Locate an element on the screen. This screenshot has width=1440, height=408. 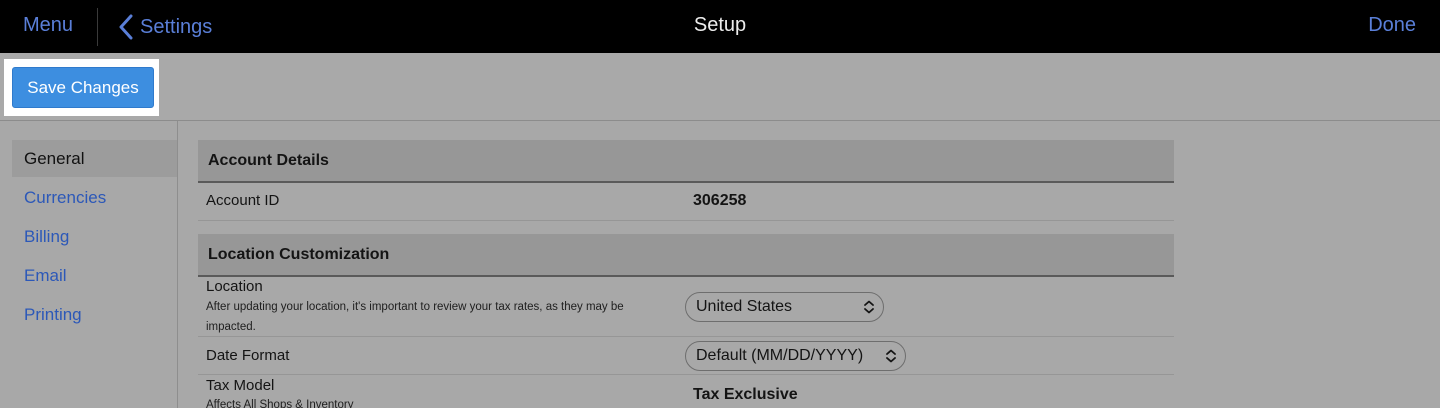
account-id-label: Account ID is located at coordinates (243, 200).